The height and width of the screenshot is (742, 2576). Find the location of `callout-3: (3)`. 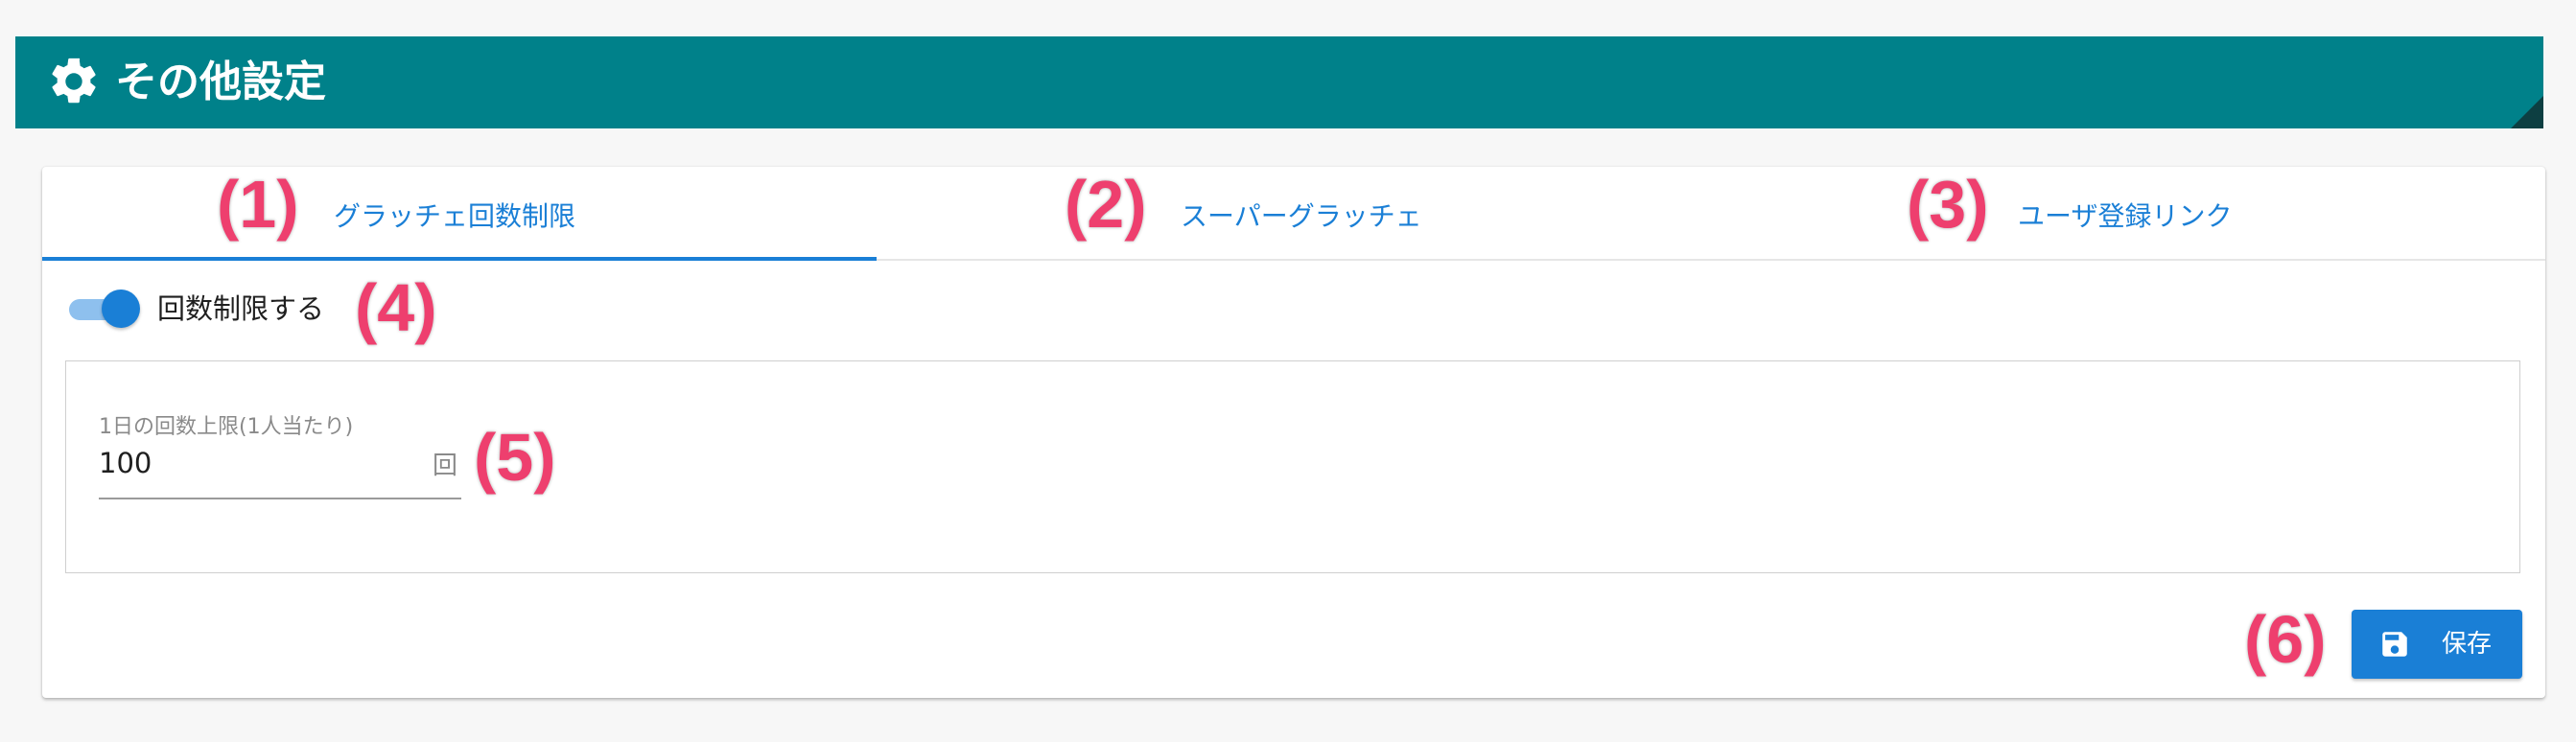

callout-3: (3) is located at coordinates (1948, 204).